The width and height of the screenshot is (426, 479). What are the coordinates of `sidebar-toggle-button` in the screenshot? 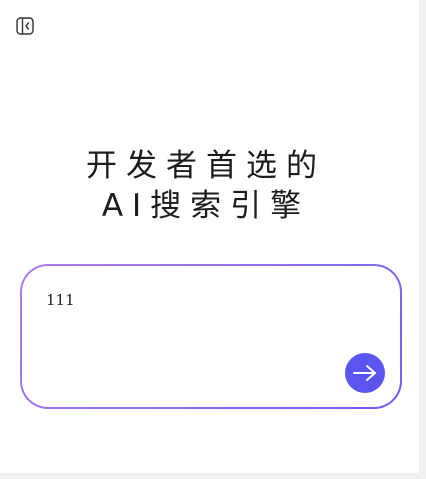 It's located at (25, 26).